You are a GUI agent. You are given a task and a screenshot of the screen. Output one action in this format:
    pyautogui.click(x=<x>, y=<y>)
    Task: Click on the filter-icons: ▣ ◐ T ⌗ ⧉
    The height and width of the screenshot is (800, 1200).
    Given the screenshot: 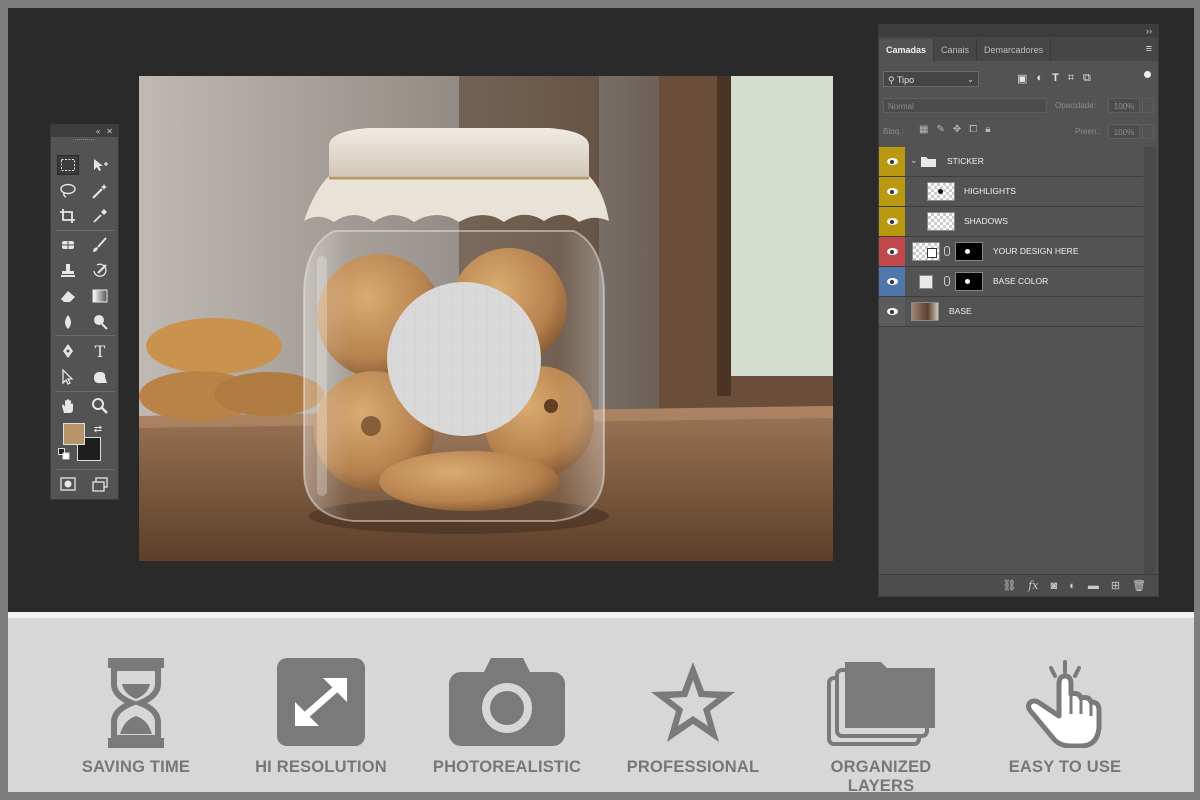 What is the action you would take?
    pyautogui.click(x=1054, y=78)
    